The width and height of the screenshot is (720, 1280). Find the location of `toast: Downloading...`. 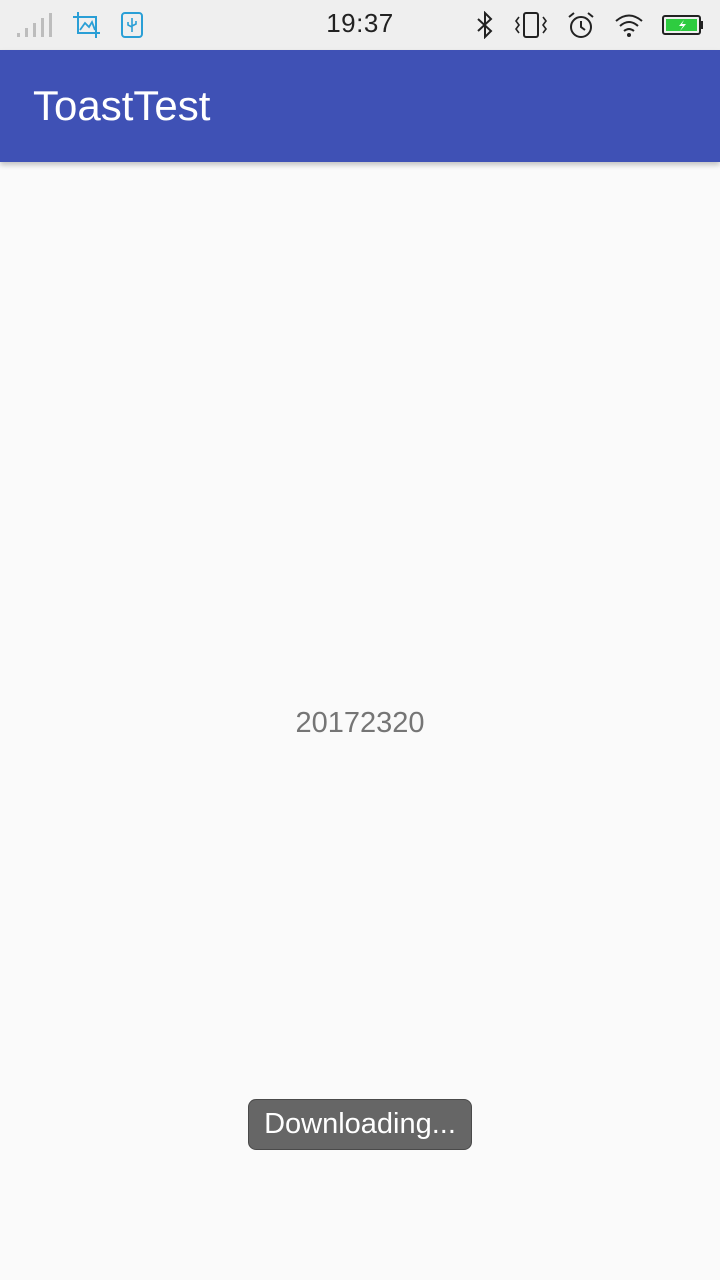

toast: Downloading... is located at coordinates (360, 1124).